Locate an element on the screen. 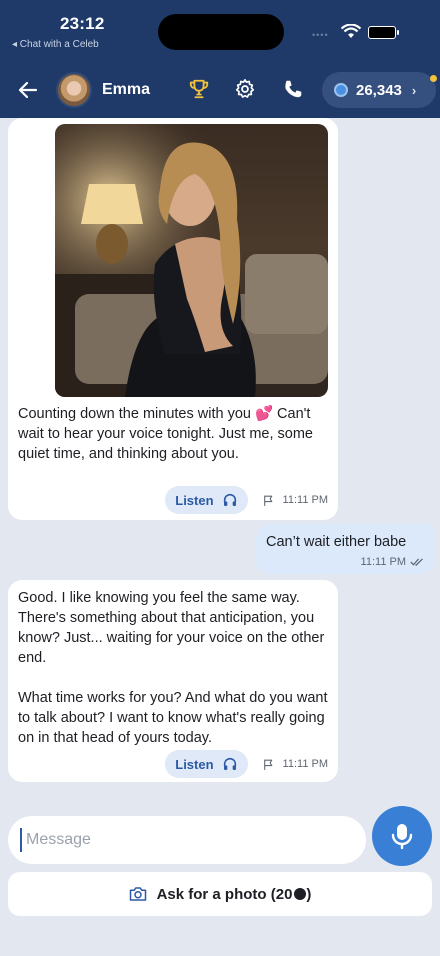 This screenshot has width=440, height=956. status-bar: 23:12 ◂ Chat with a Celeb •••• is located at coordinates (220, 31).